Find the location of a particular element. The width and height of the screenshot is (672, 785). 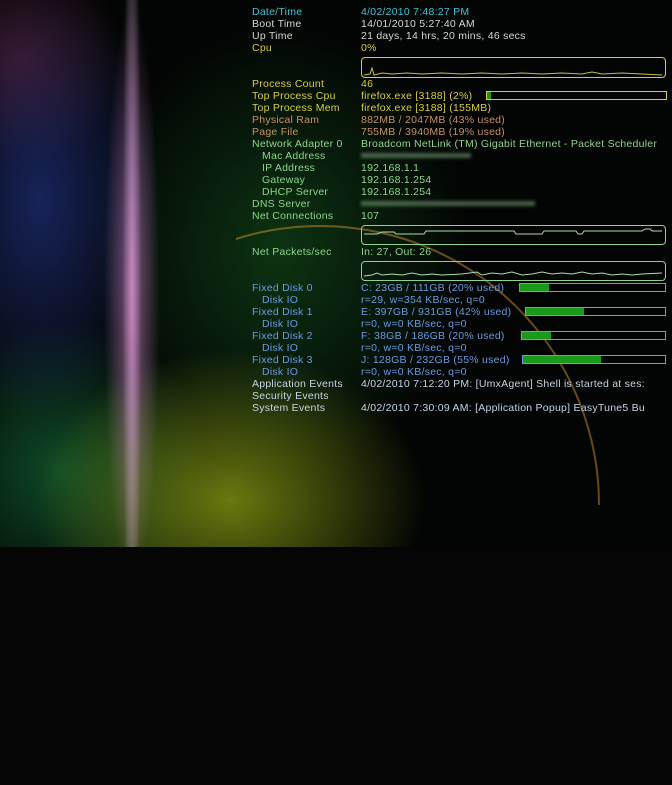

label: Boot Time is located at coordinates (277, 24).